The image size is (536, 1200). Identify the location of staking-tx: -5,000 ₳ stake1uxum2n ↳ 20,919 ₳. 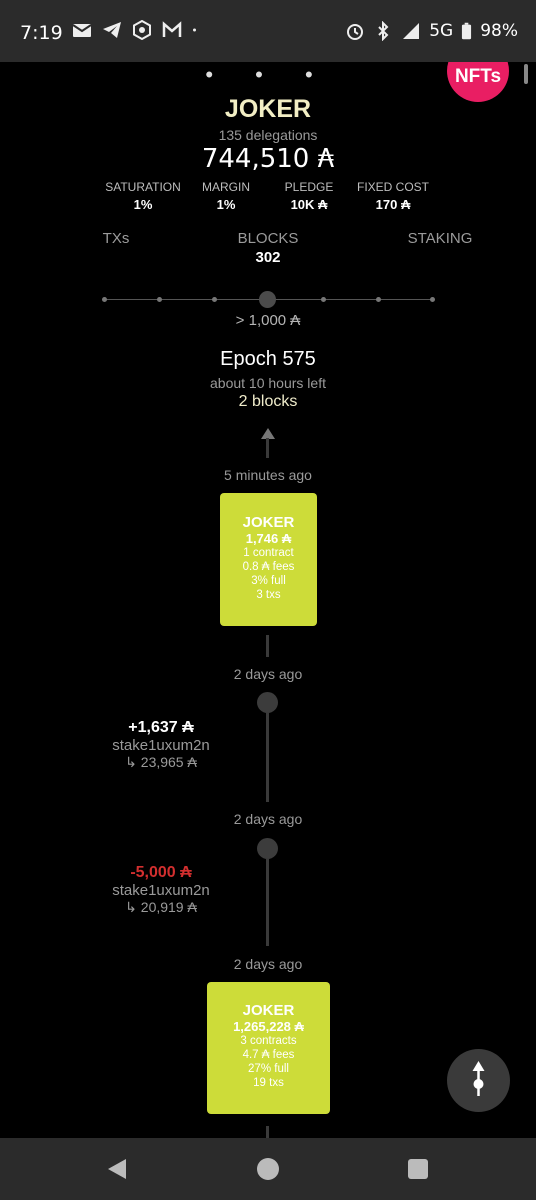
(161, 890).